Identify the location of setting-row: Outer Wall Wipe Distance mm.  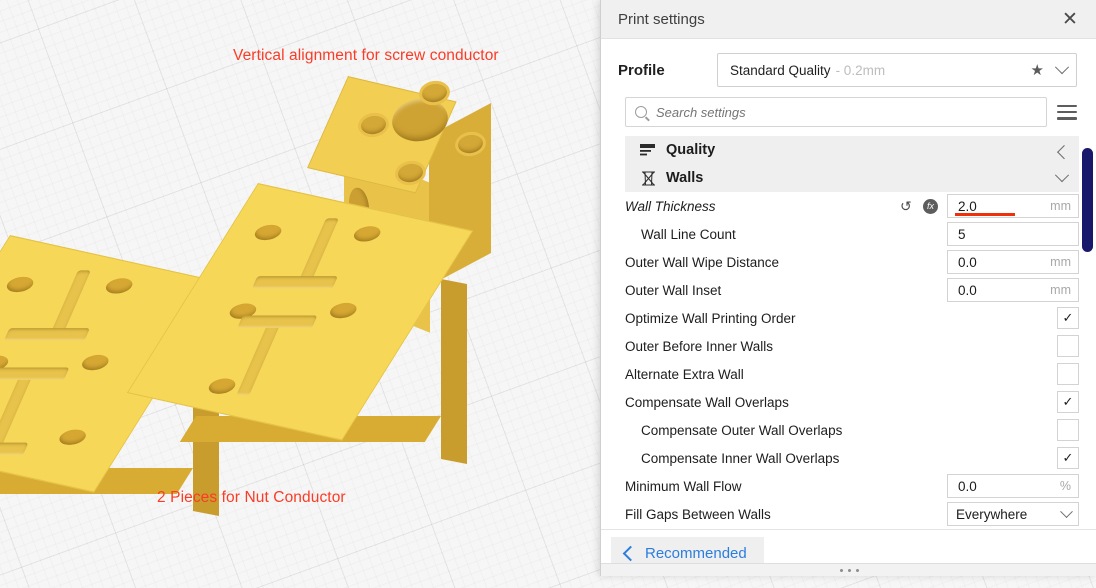
(860, 262).